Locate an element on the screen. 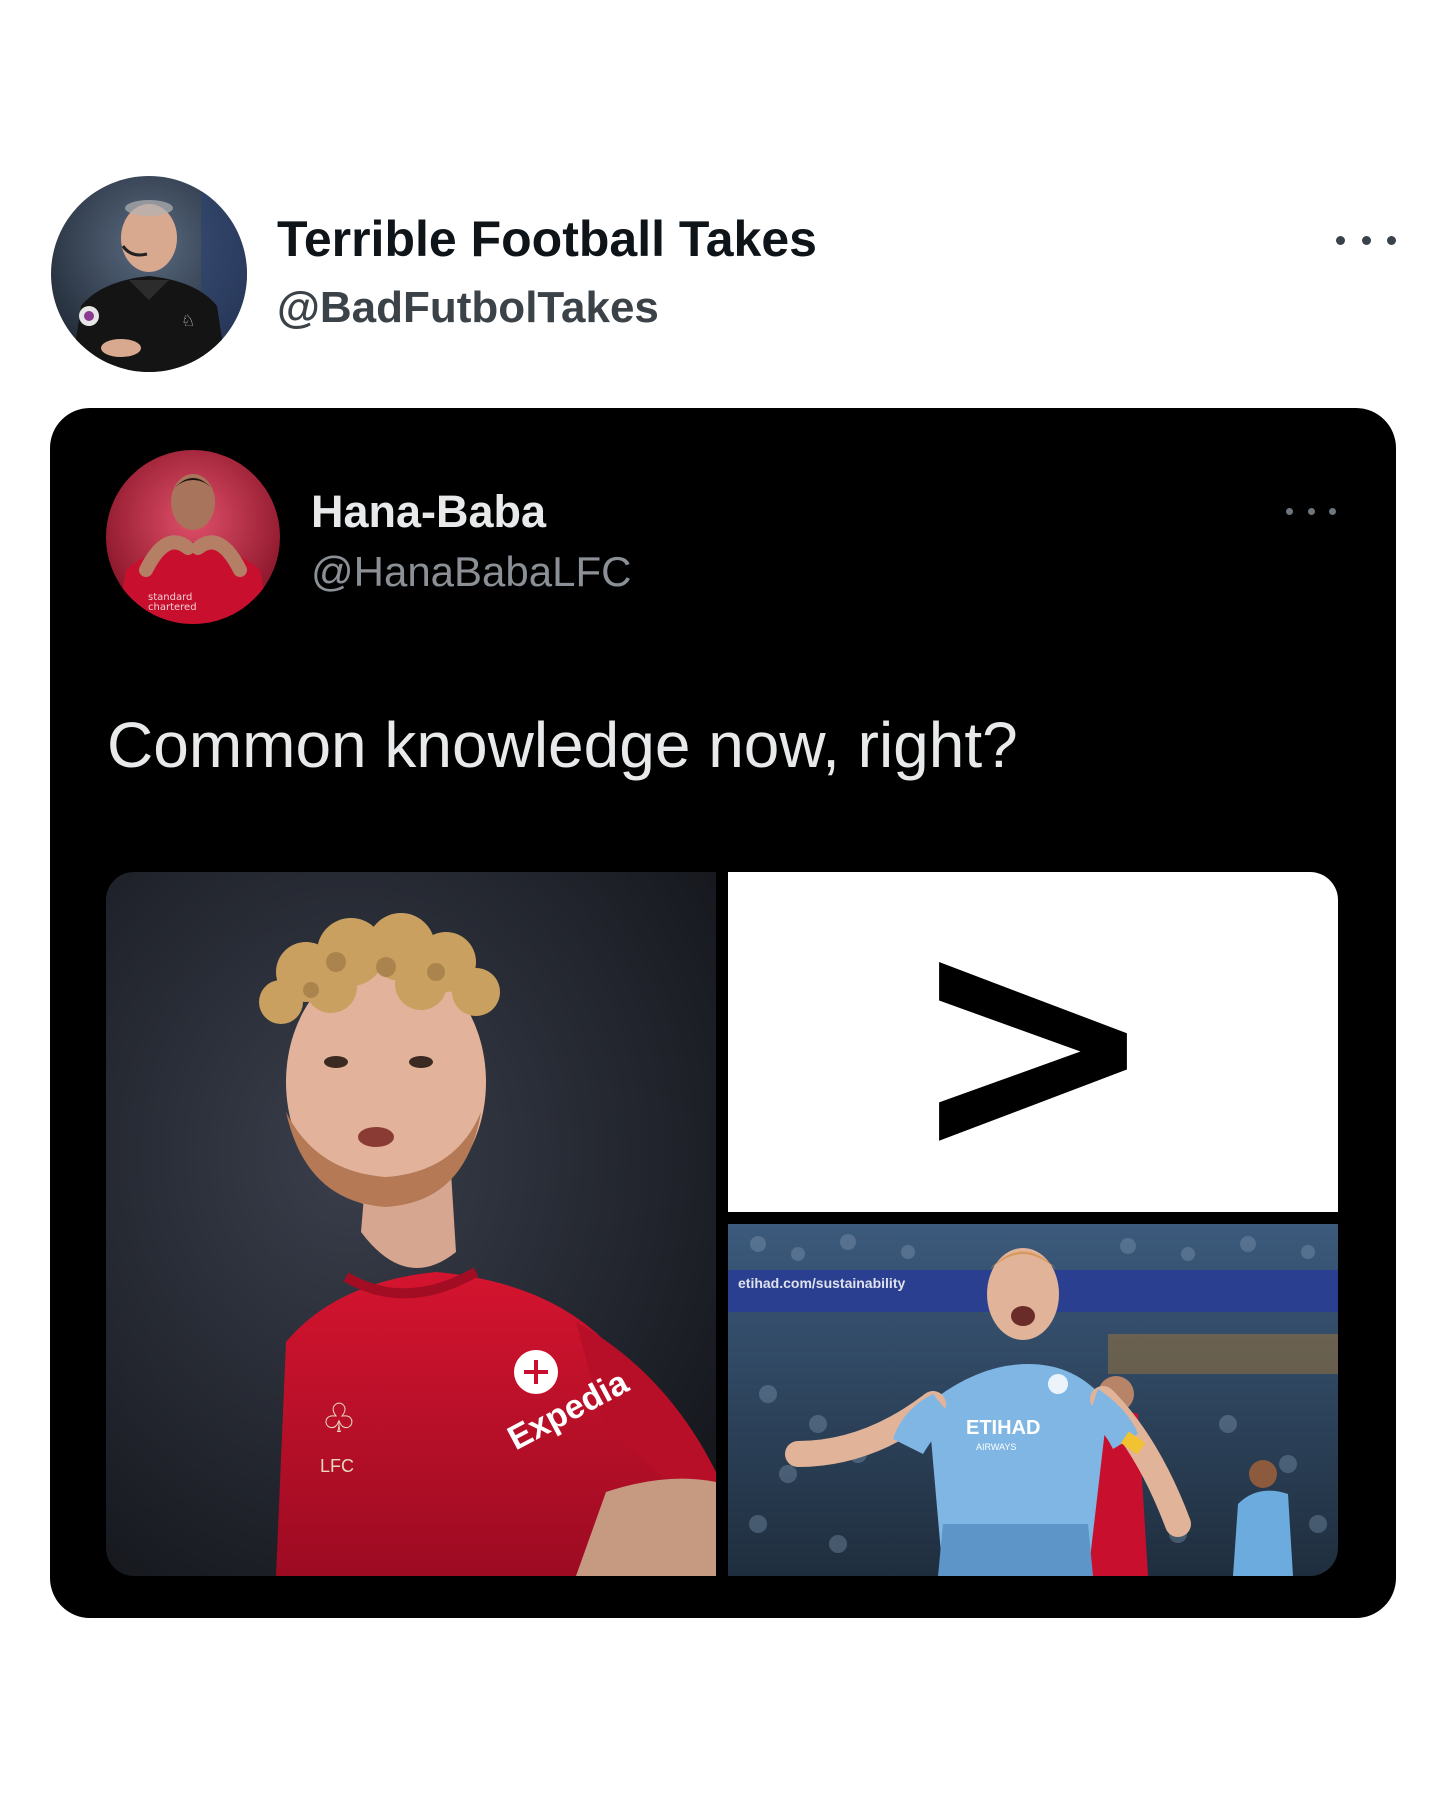  referee-avatar-icon: ♘ is located at coordinates (149, 274).